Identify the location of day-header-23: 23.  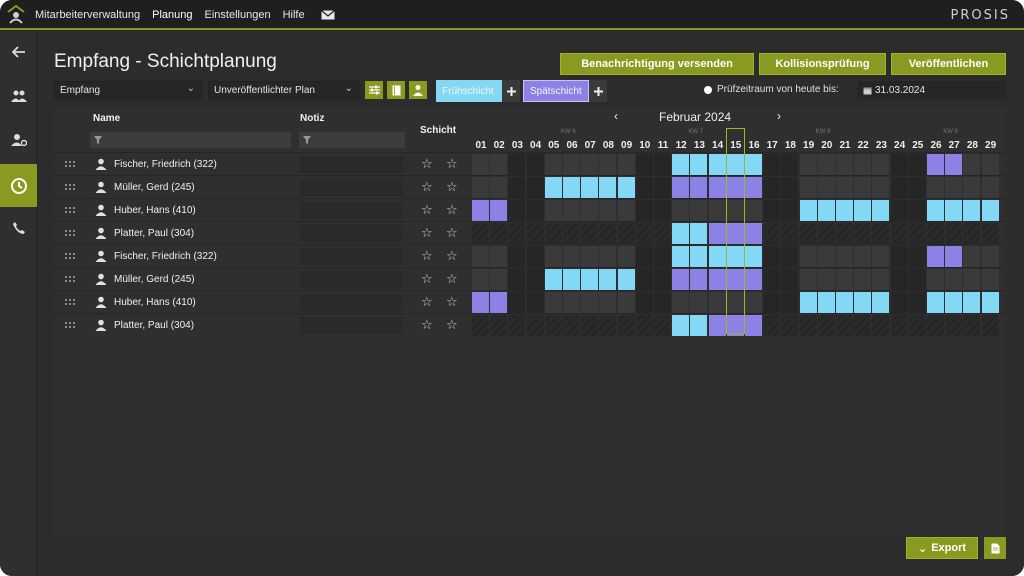
(881, 145).